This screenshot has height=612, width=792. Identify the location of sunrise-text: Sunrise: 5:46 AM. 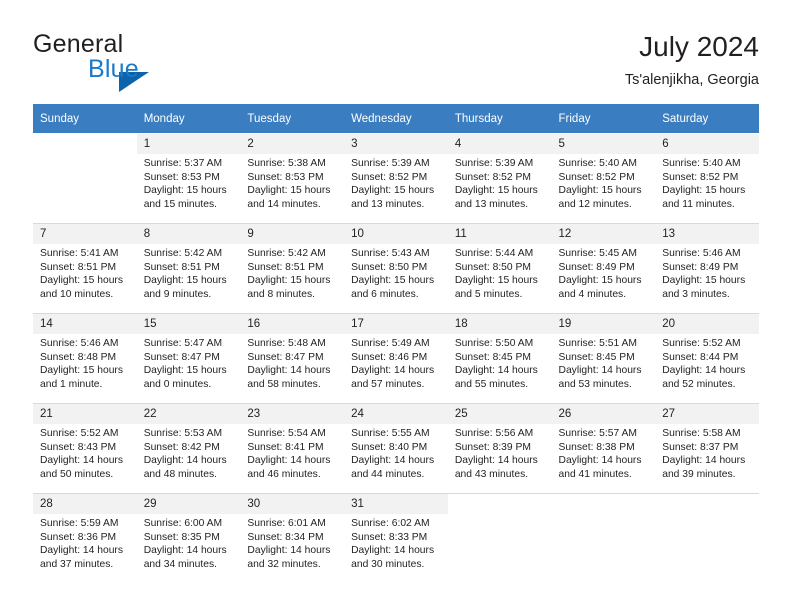
(79, 343).